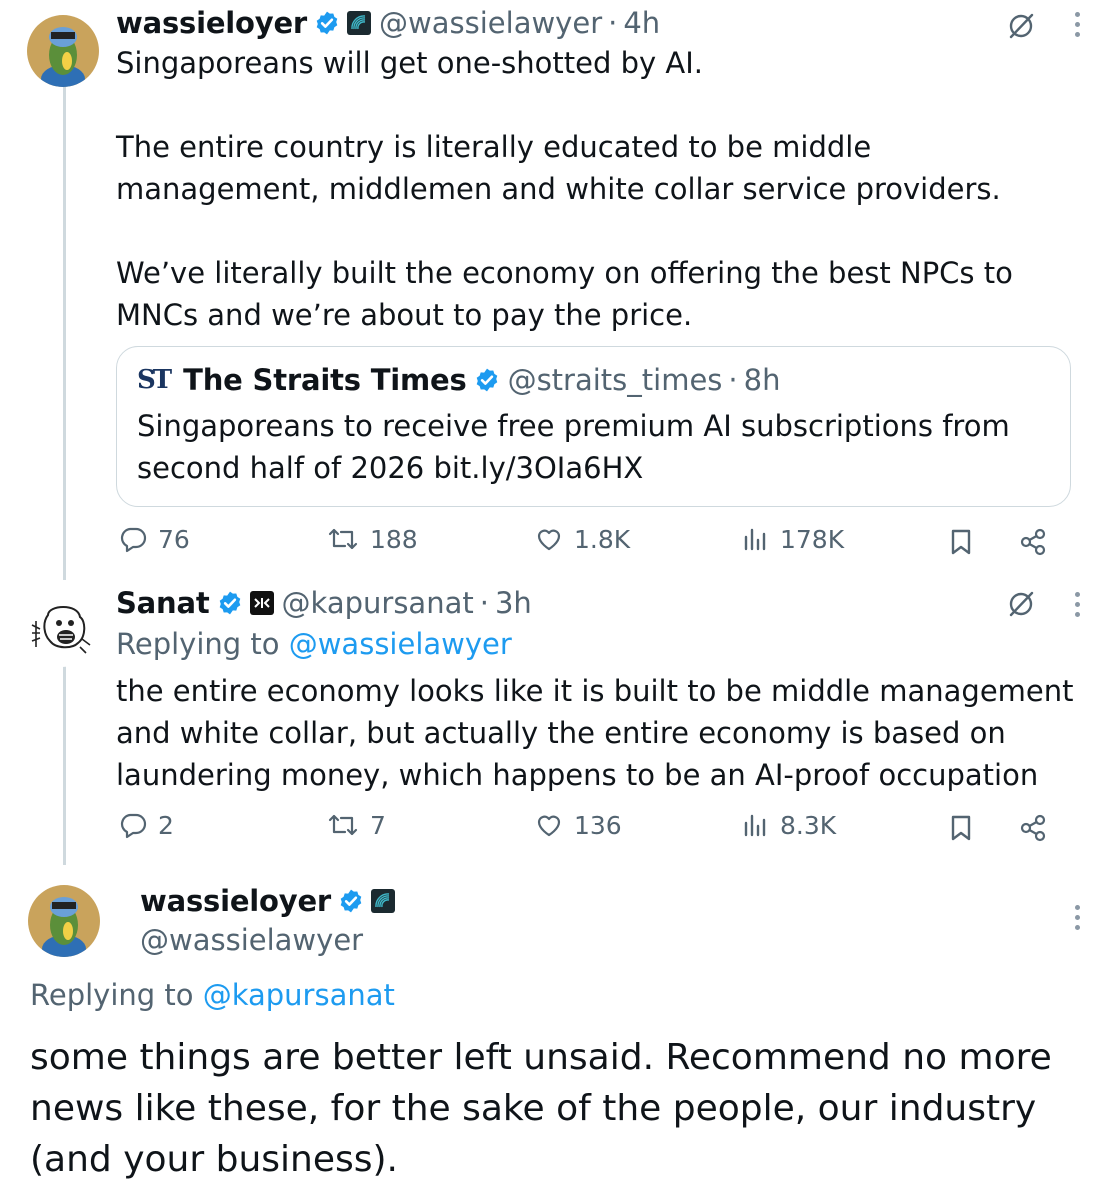  Describe the element at coordinates (154, 380) in the screenshot. I see `straits-times-logo: ST` at that location.